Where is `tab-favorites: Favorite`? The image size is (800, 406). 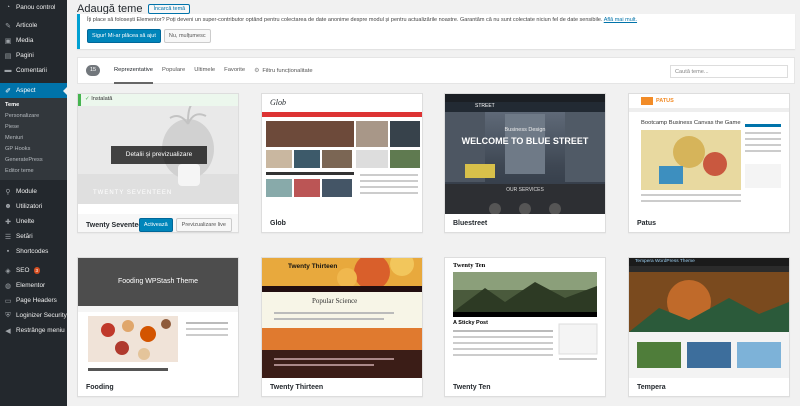 tab-favorites: Favorite is located at coordinates (234, 70).